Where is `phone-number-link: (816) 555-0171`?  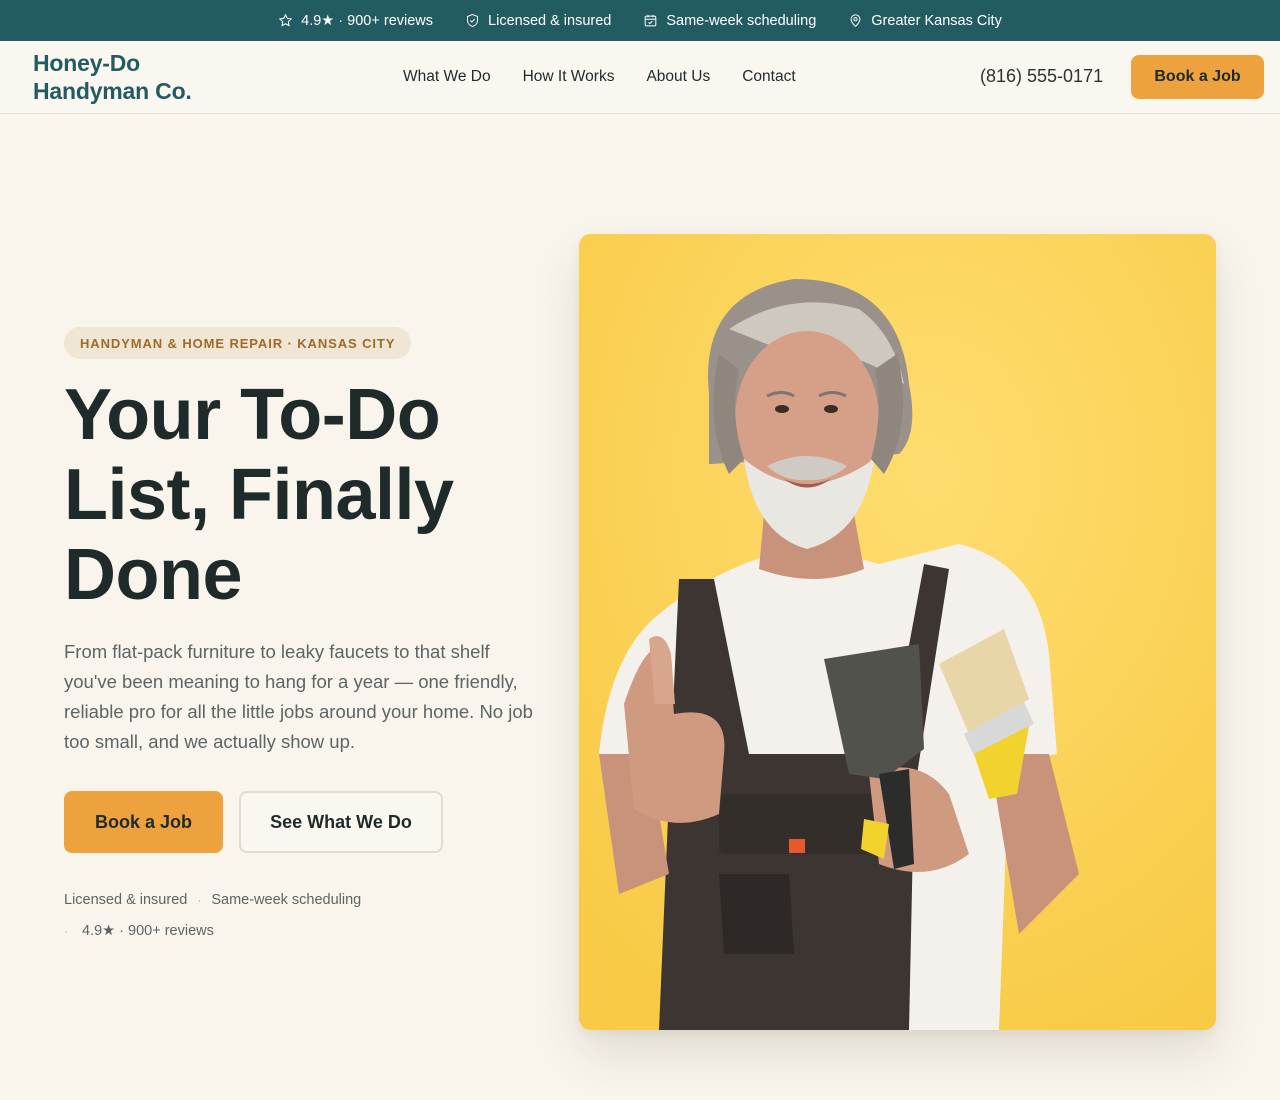 phone-number-link: (816) 555-0171 is located at coordinates (1041, 76).